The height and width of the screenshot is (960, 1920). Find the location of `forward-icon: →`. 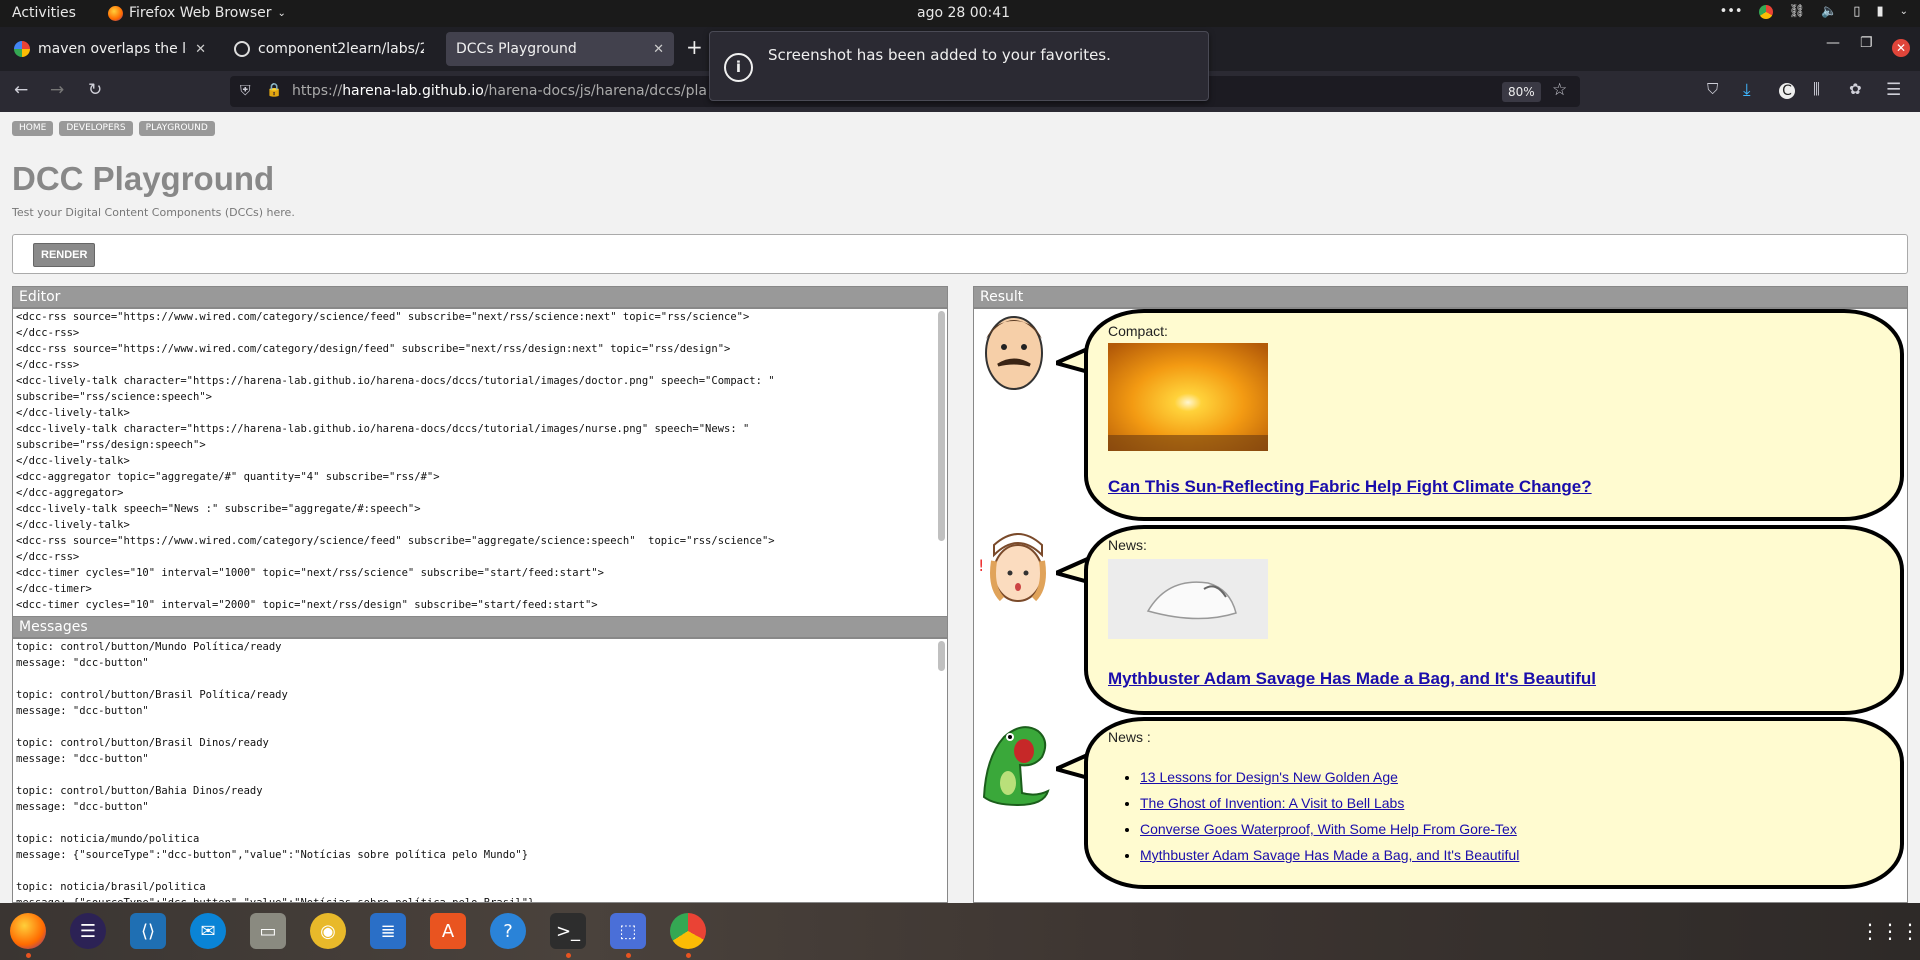

forward-icon: → is located at coordinates (57, 90).